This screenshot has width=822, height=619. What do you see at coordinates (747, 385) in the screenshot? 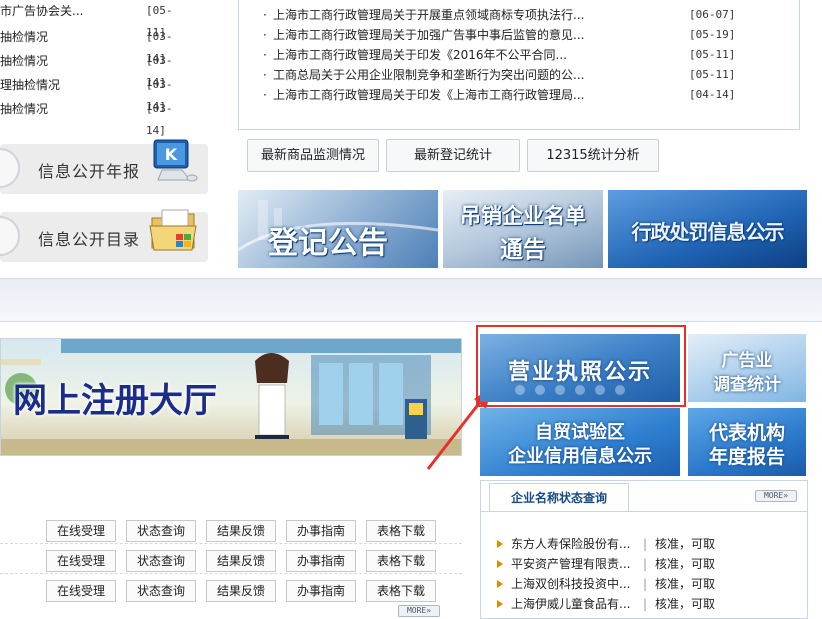
I see `ad-survey-line2: 调查统计` at bounding box center [747, 385].